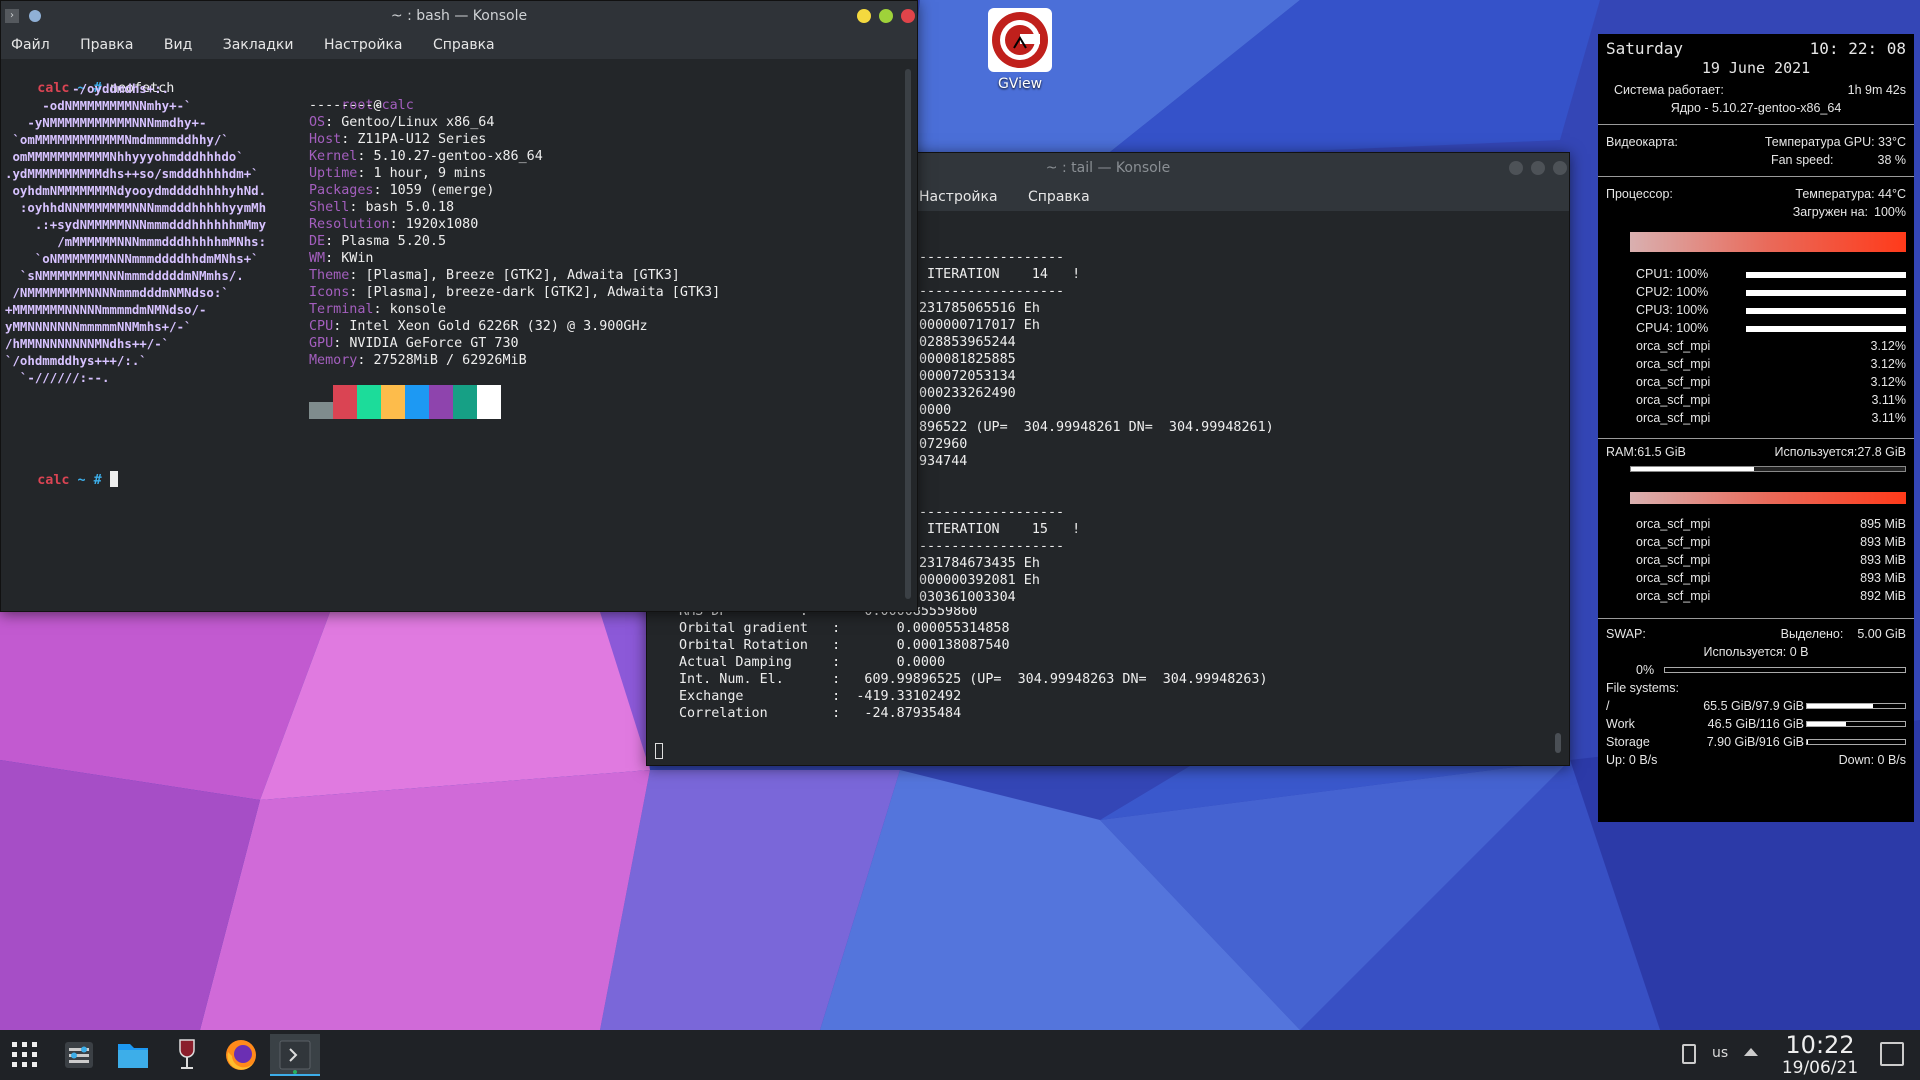  Describe the element at coordinates (12, 16) in the screenshot. I see `window-menu-icon: ›` at that location.